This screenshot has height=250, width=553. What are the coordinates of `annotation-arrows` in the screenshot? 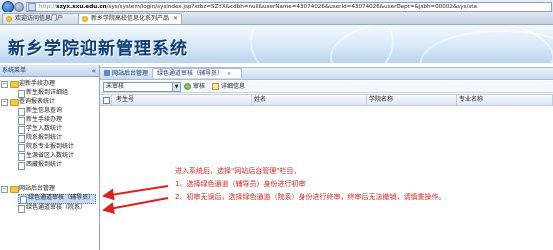 It's located at (135, 200).